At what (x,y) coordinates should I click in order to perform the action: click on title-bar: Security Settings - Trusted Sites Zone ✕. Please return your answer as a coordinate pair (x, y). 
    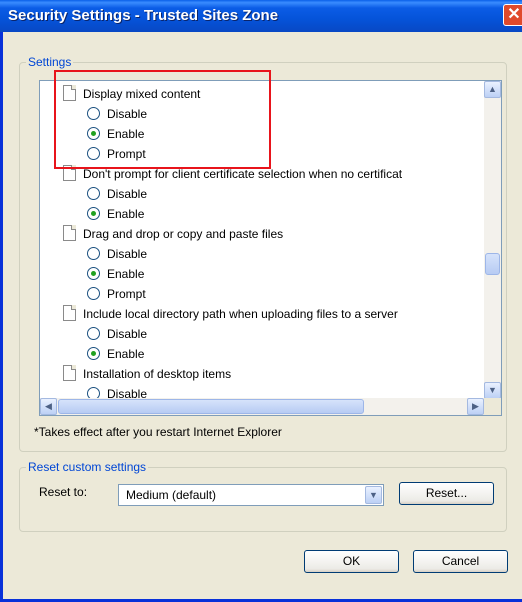
    Looking at the image, I should click on (261, 16).